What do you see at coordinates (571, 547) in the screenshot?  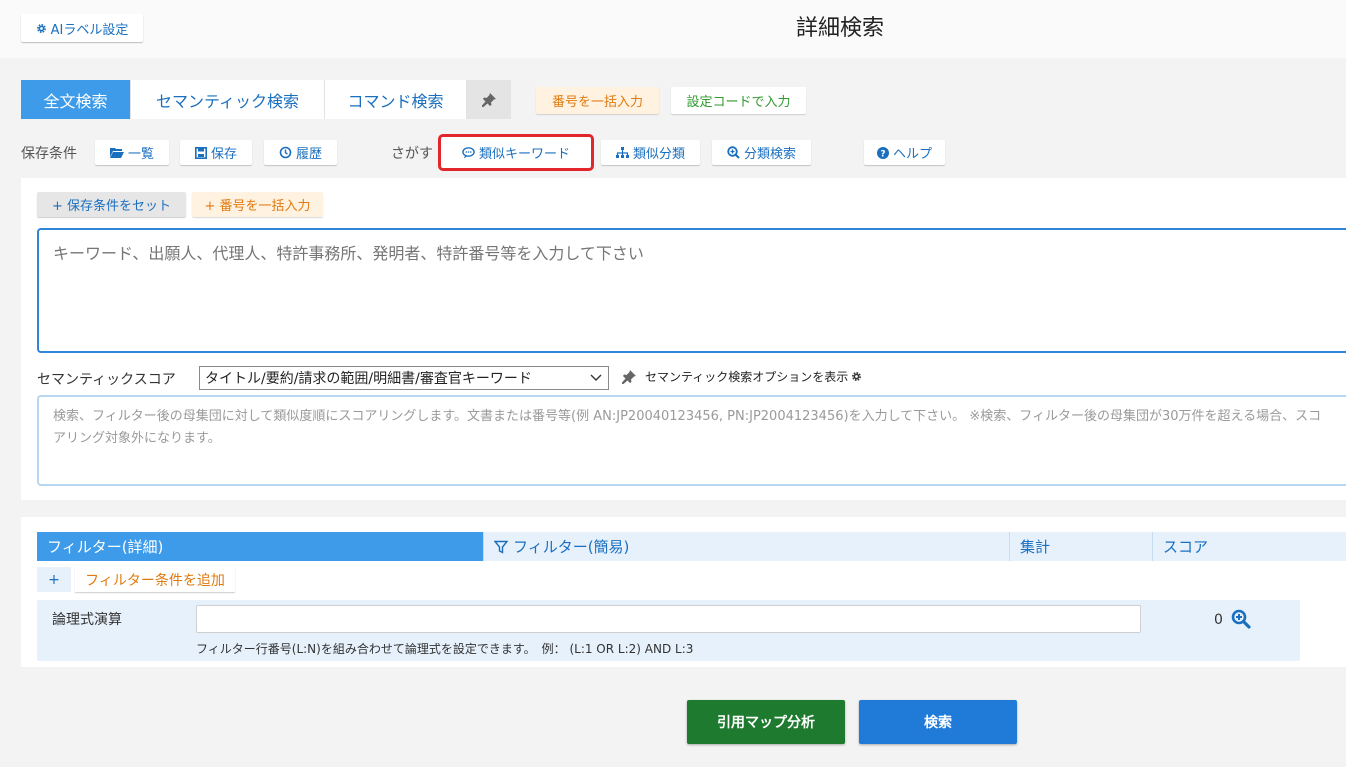 I see `tab-filter-simple-label: フィルター(簡易)` at bounding box center [571, 547].